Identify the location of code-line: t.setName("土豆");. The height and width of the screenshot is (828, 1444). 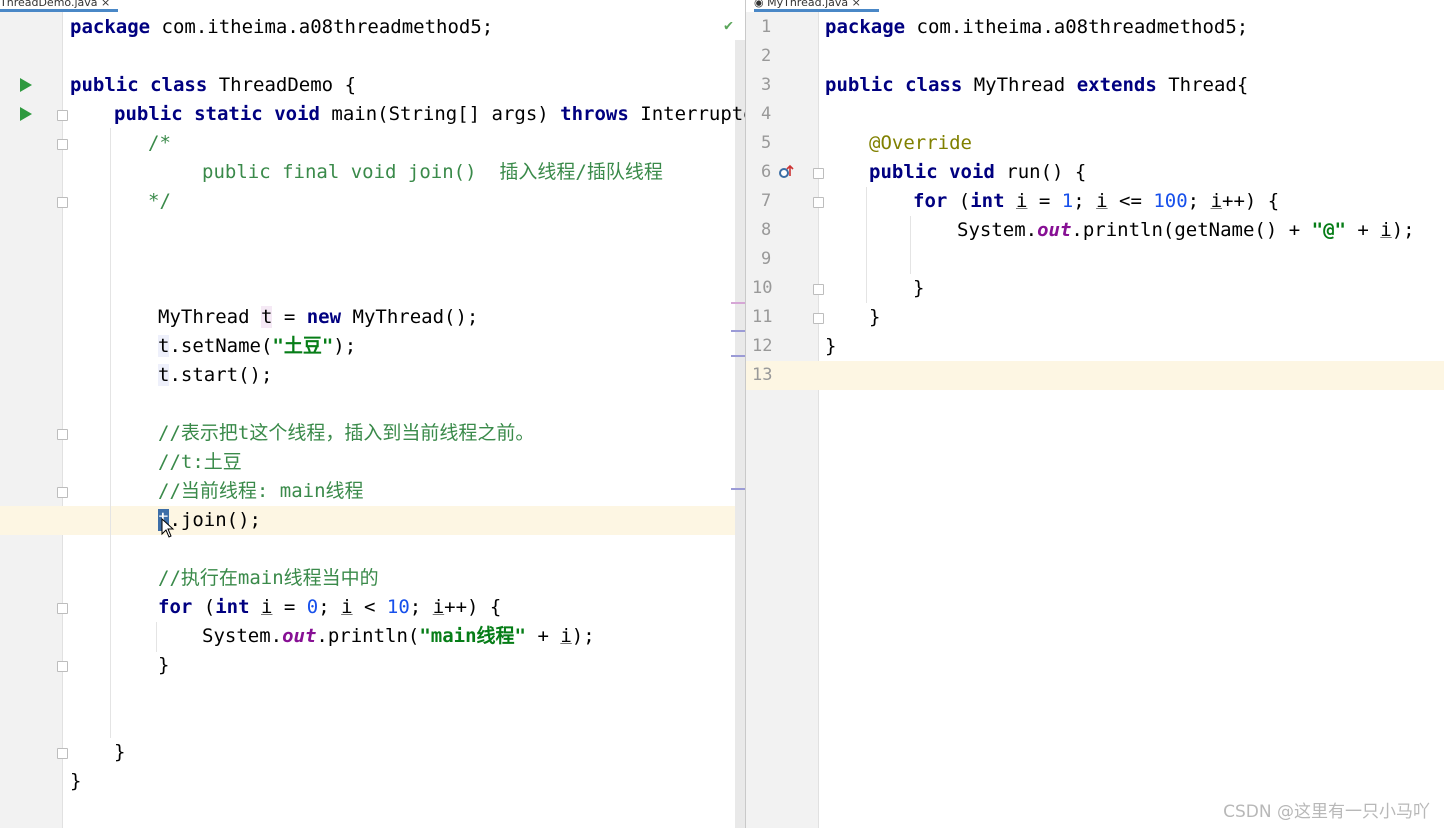
(257, 346).